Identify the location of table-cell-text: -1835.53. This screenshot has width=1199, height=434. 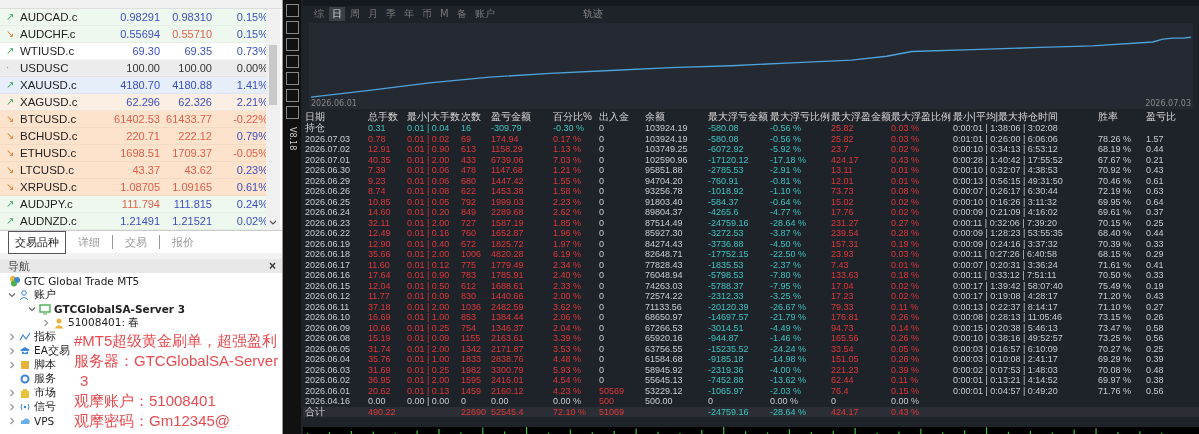
(726, 264).